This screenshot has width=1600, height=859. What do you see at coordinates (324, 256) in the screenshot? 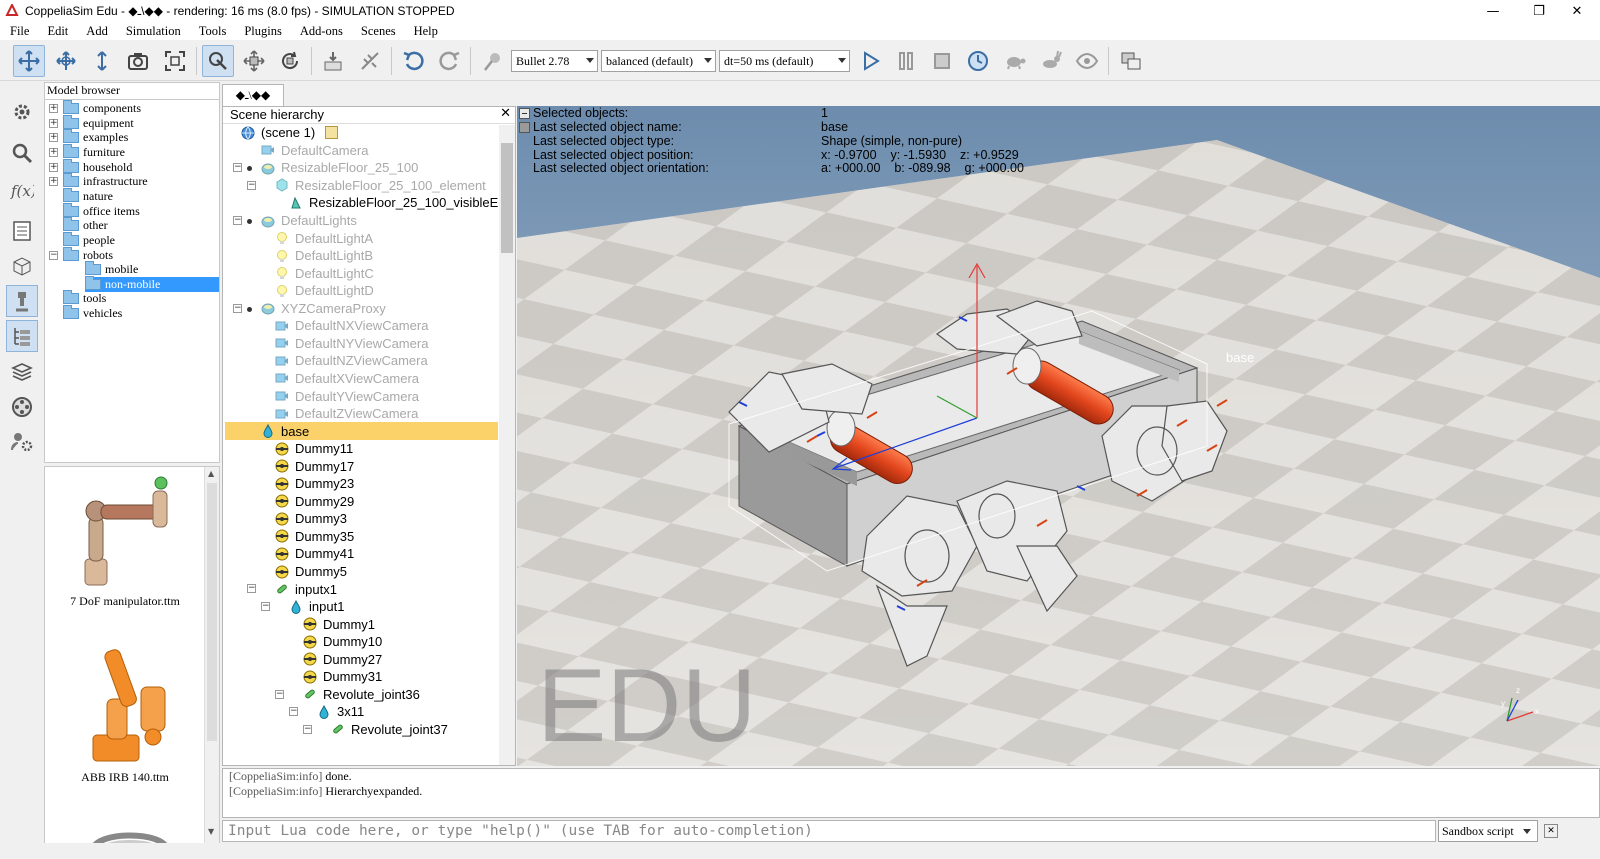
I see `hierarchy-row: DefaultLightB` at bounding box center [324, 256].